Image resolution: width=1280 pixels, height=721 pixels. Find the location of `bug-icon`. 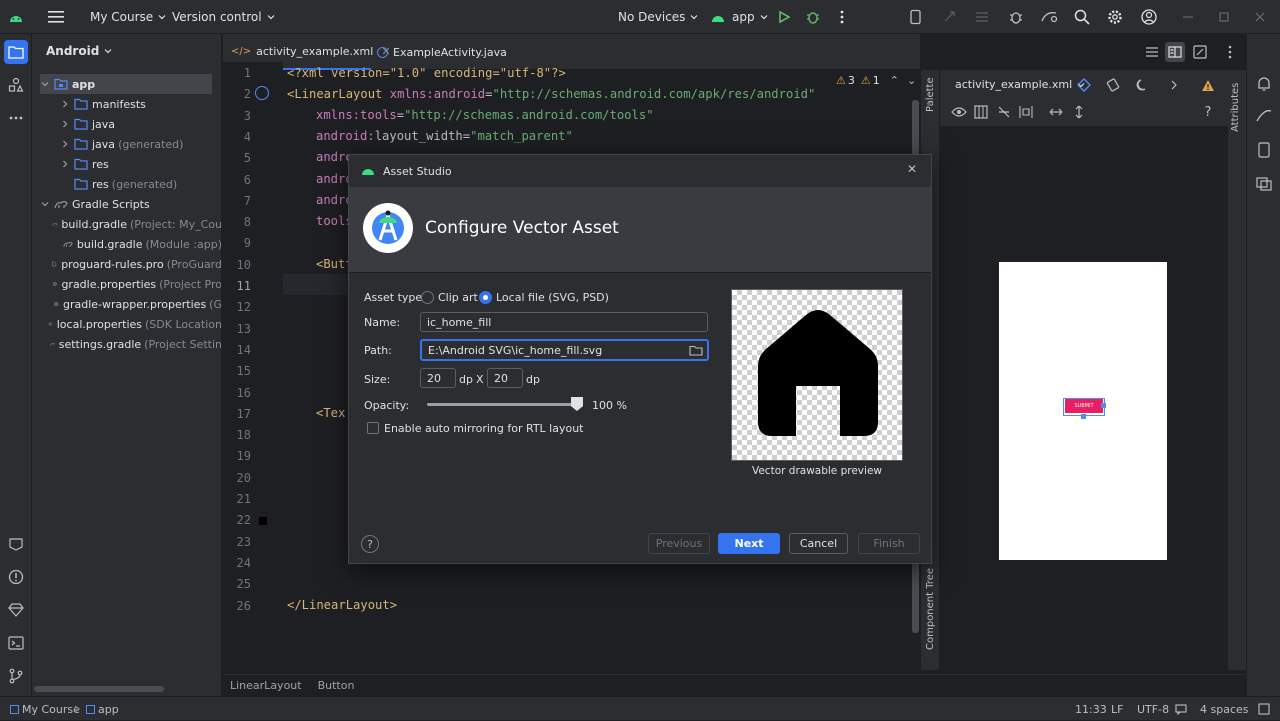

bug-icon is located at coordinates (1016, 17).